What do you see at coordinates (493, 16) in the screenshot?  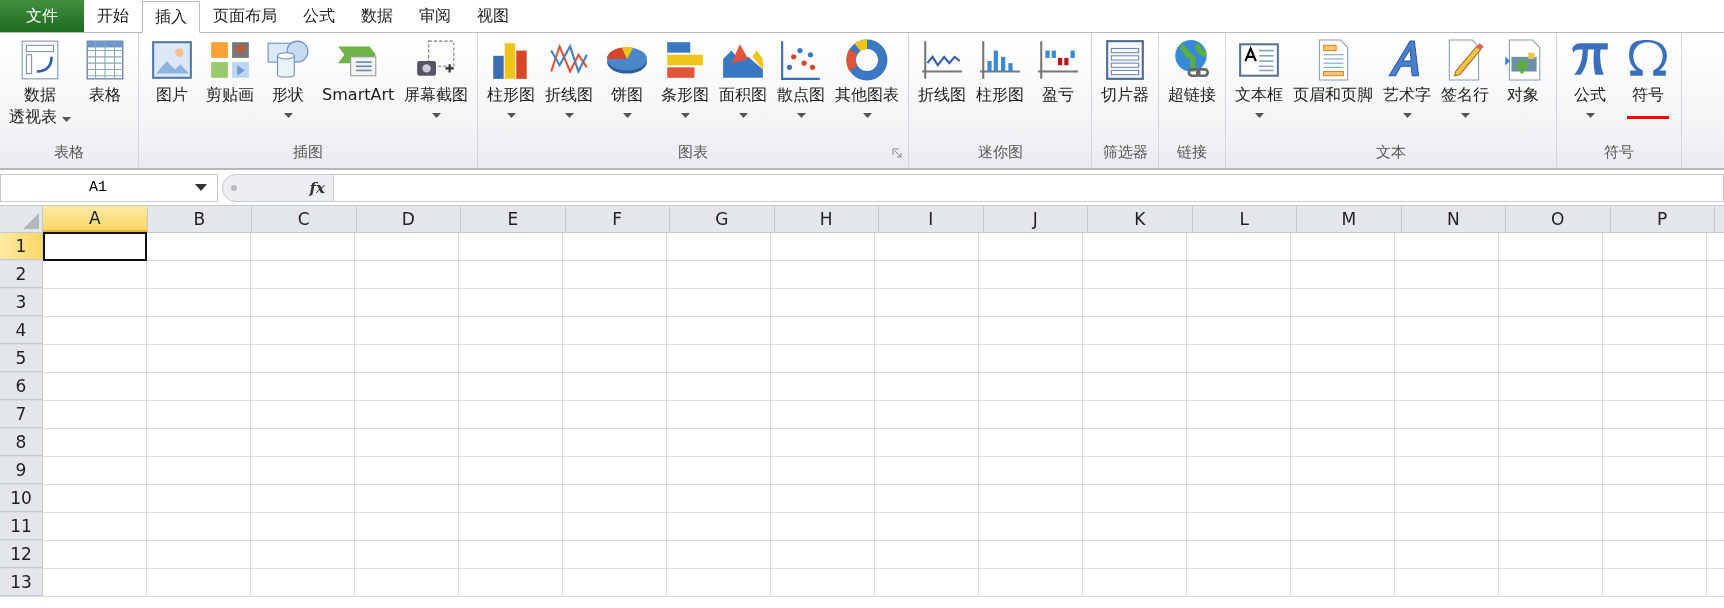 I see `ribbon-tab: 视图` at bounding box center [493, 16].